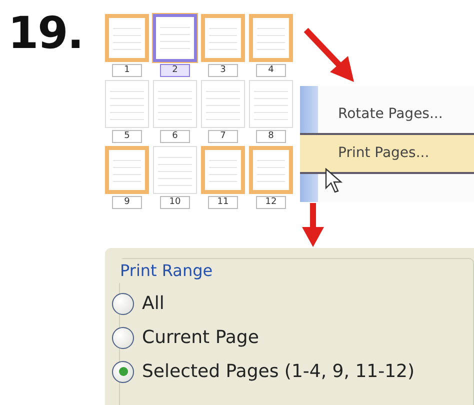 This screenshot has height=405, width=474. Describe the element at coordinates (127, 136) in the screenshot. I see `page-number: 5` at that location.